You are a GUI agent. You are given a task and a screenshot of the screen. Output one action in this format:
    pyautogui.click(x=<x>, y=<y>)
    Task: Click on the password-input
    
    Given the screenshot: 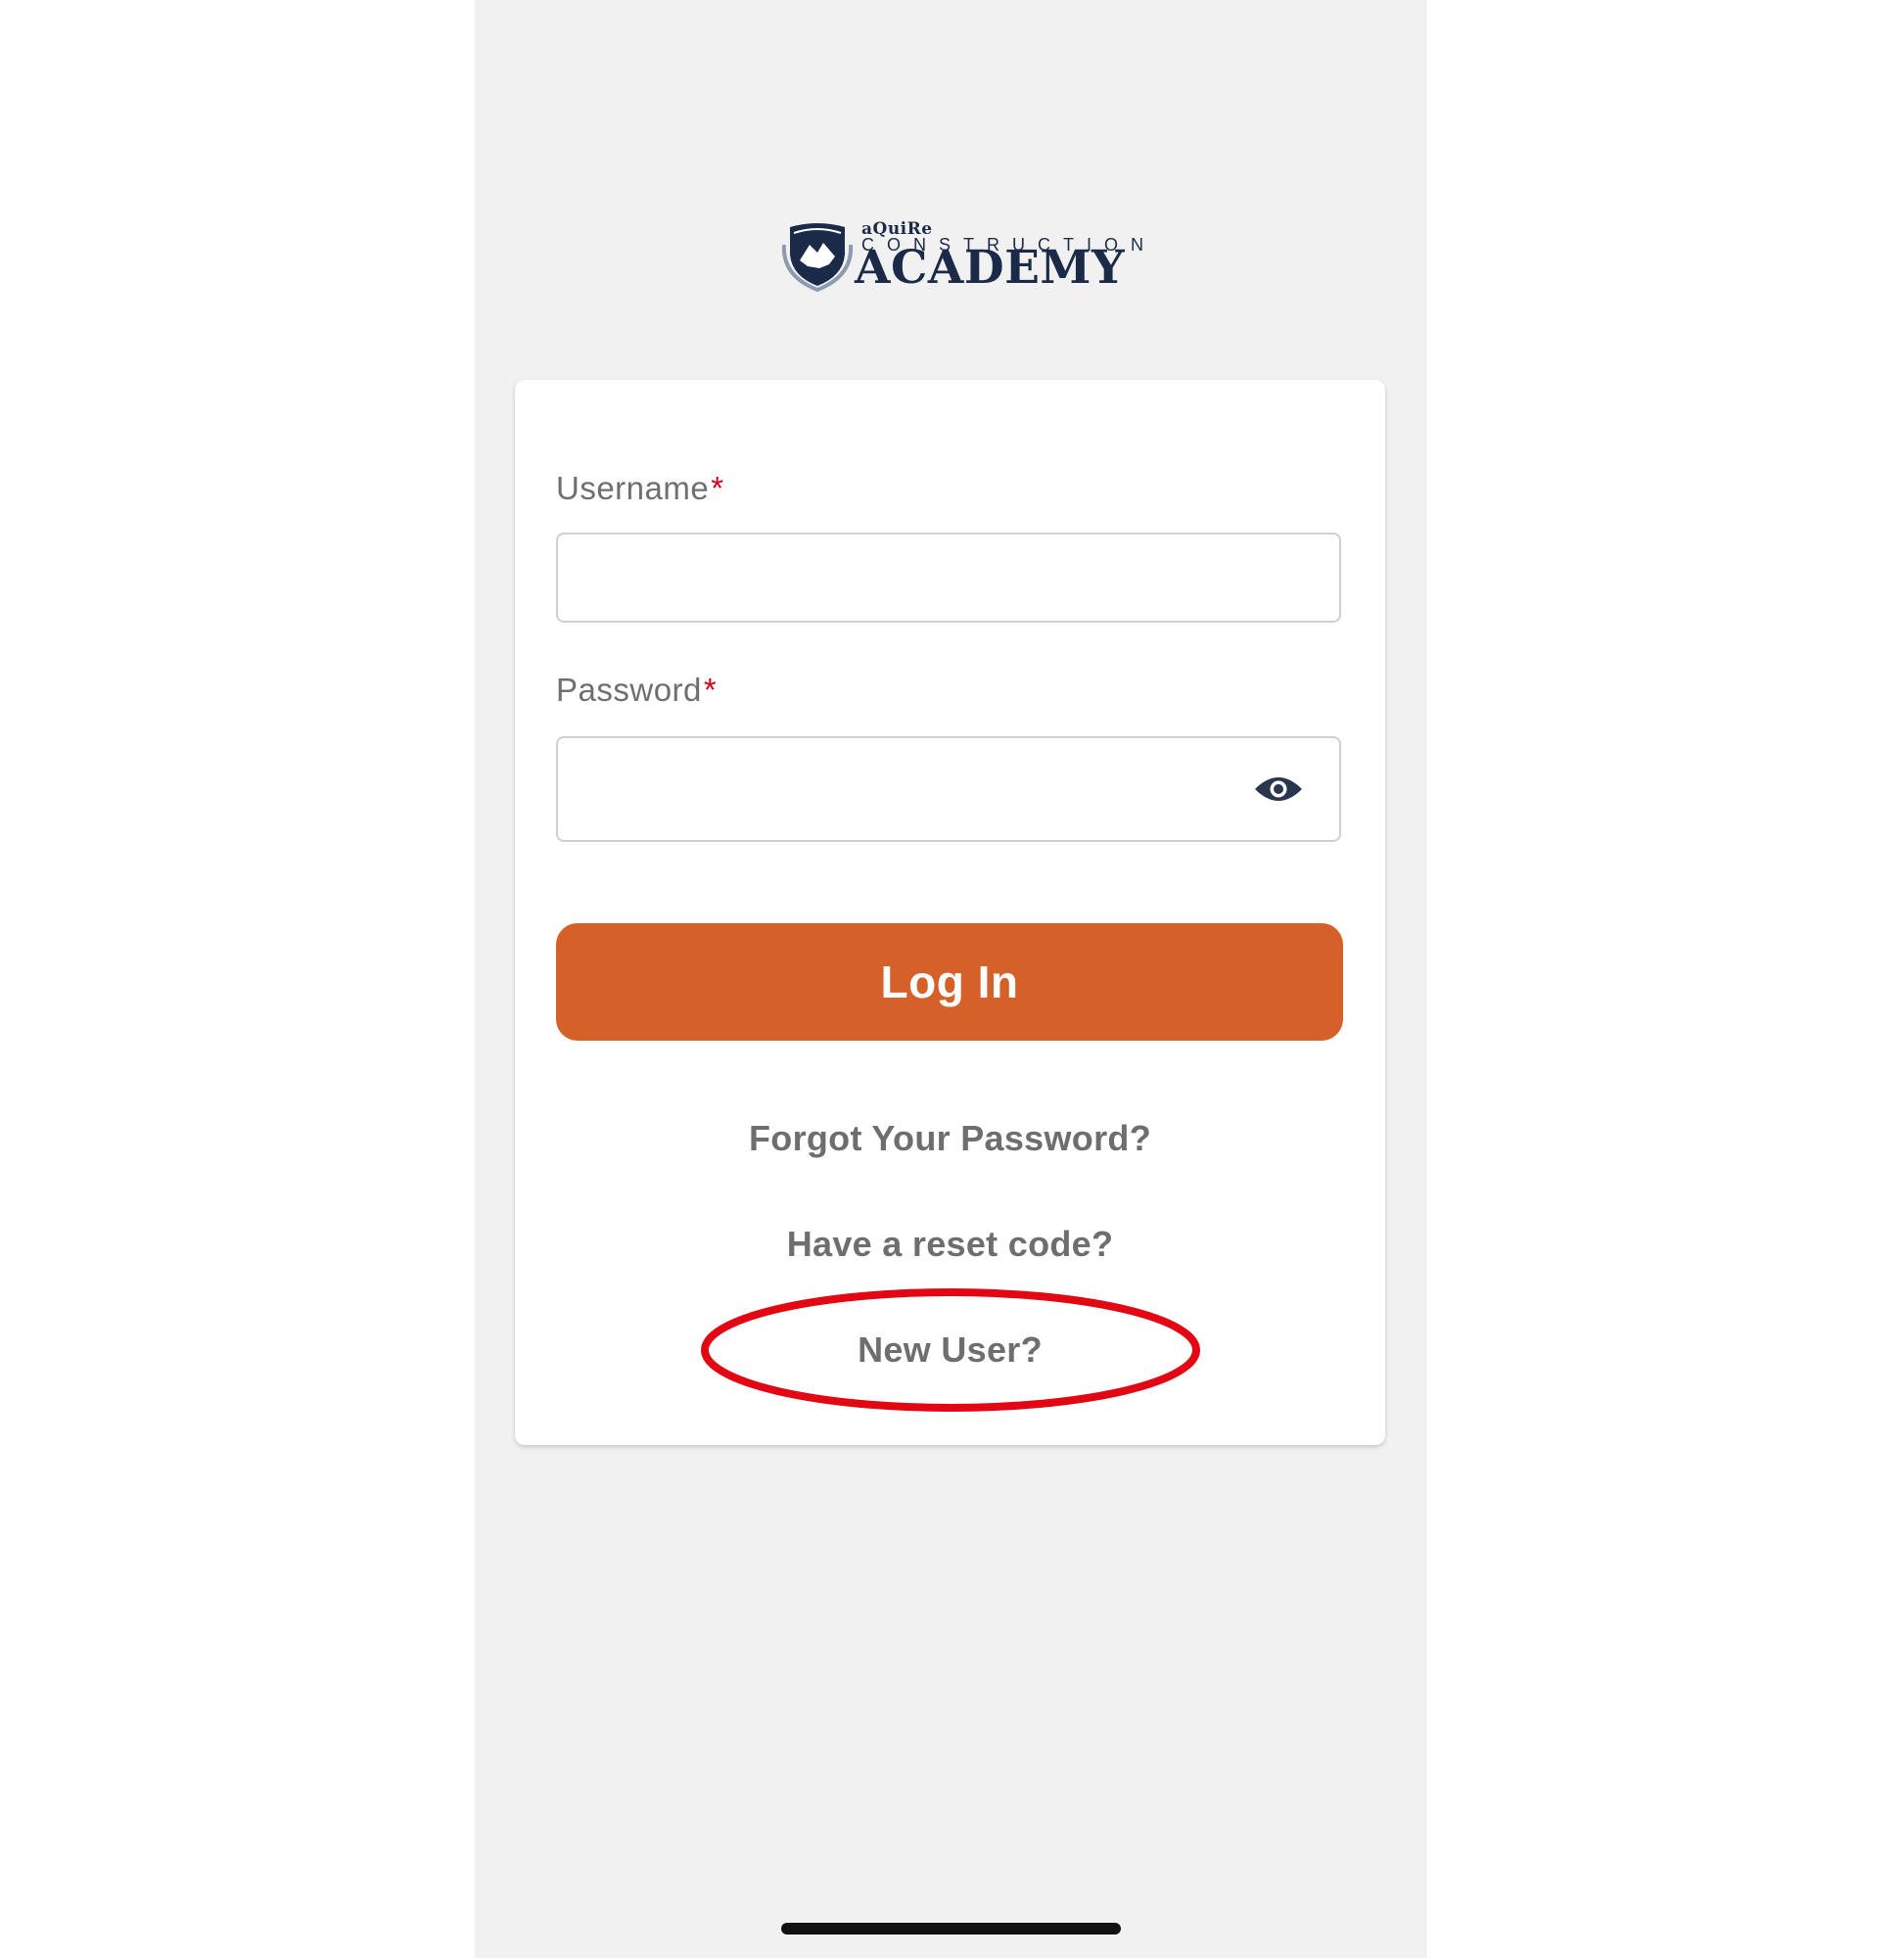 What is the action you would take?
    pyautogui.click(x=900, y=789)
    